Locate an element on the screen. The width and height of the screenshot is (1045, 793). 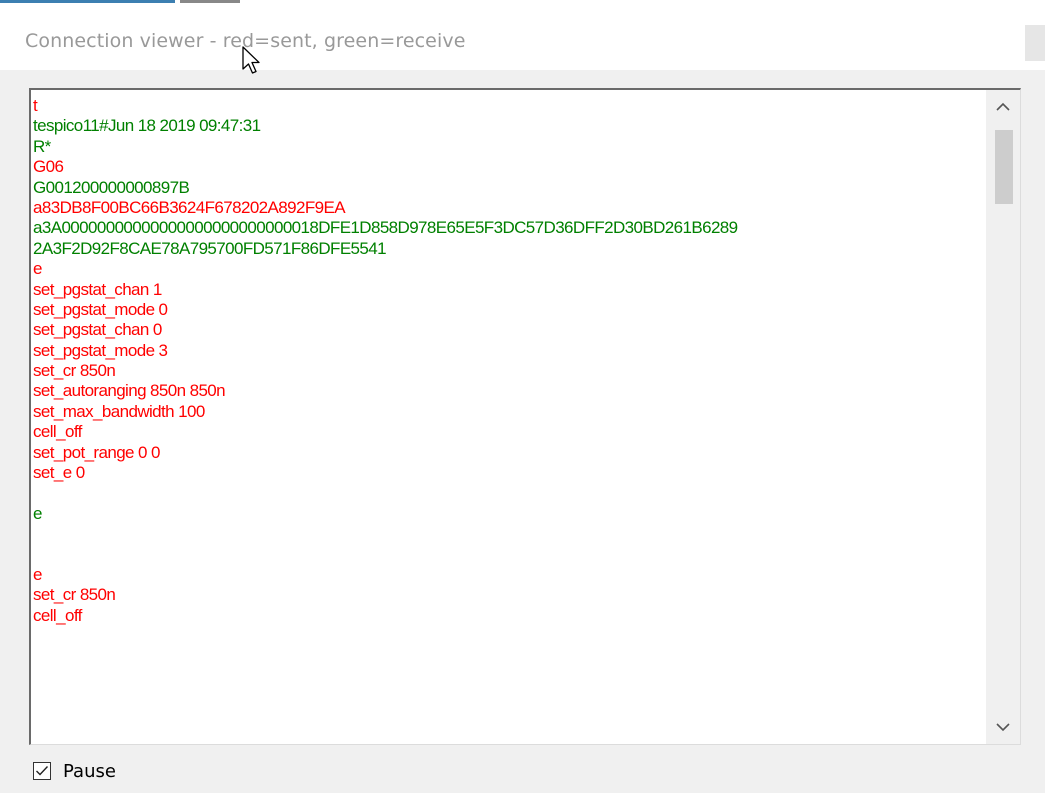
mouse-cursor-icon is located at coordinates (251, 60).